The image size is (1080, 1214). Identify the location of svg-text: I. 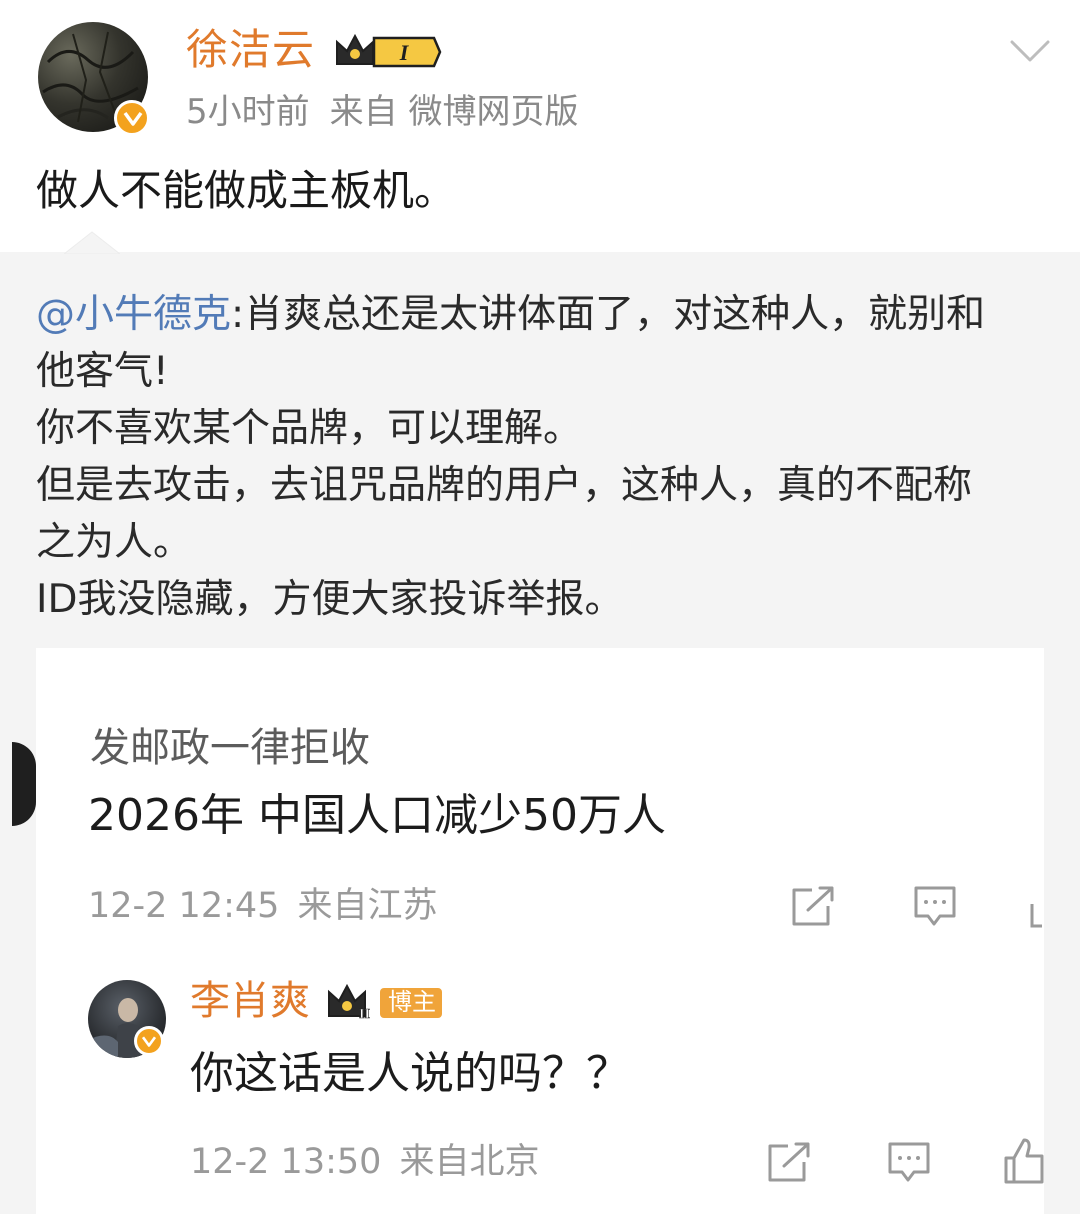
(404, 52).